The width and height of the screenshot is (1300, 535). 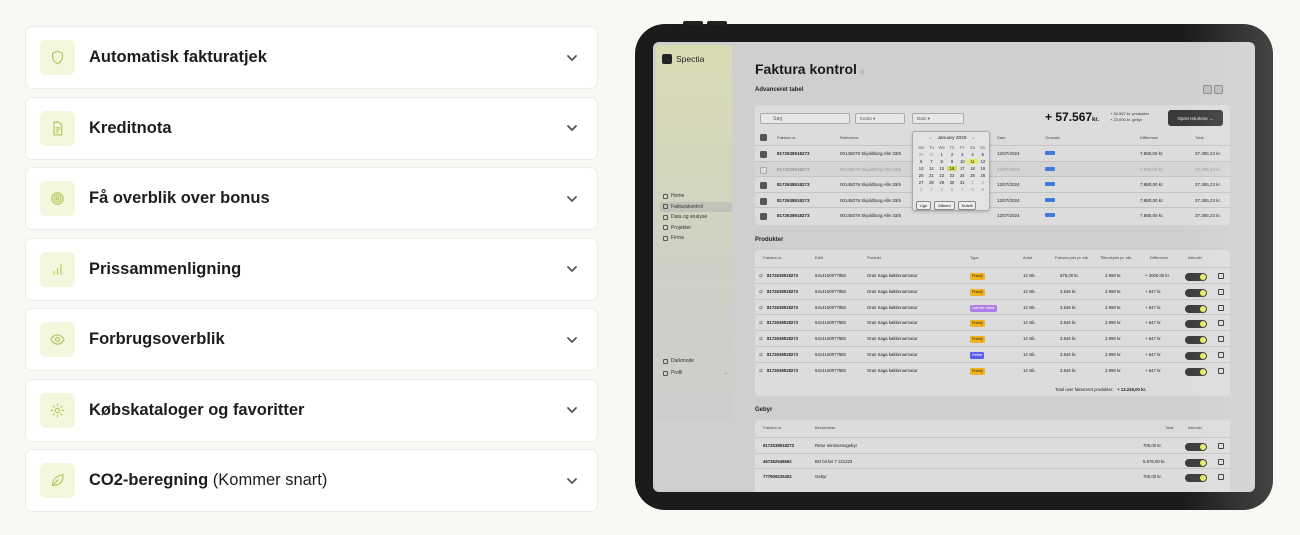 What do you see at coordinates (696, 196) in the screenshot?
I see `nav-item-home: Home` at bounding box center [696, 196].